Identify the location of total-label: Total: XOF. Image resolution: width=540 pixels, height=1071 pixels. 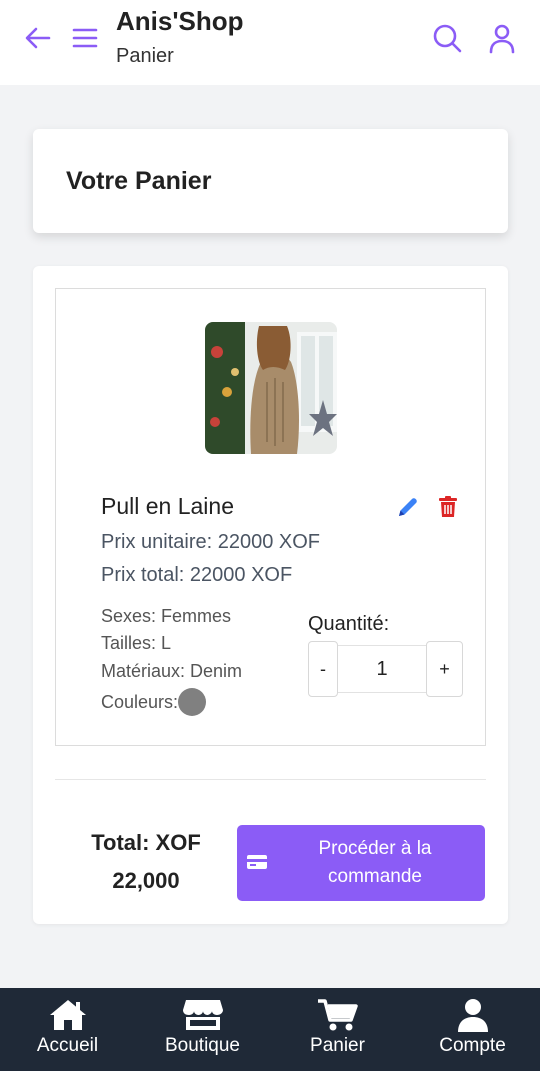
(146, 842).